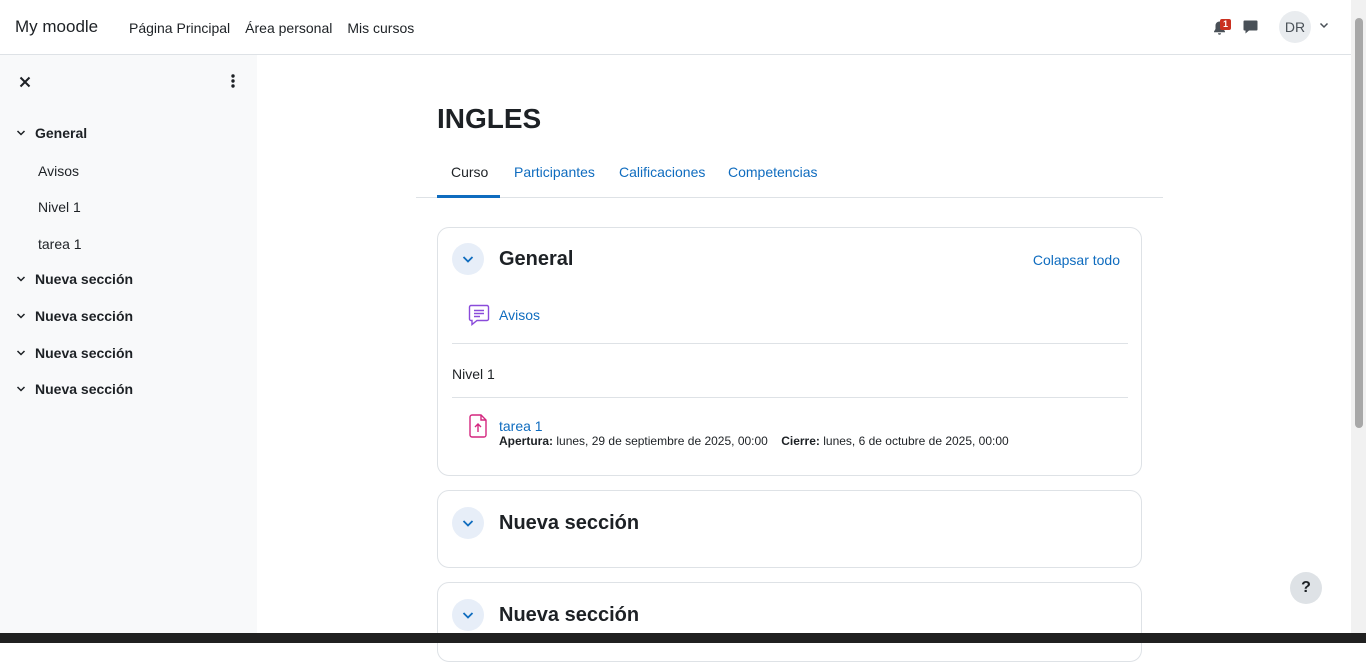  What do you see at coordinates (489, 118) in the screenshot?
I see `page-title: INGLES` at bounding box center [489, 118].